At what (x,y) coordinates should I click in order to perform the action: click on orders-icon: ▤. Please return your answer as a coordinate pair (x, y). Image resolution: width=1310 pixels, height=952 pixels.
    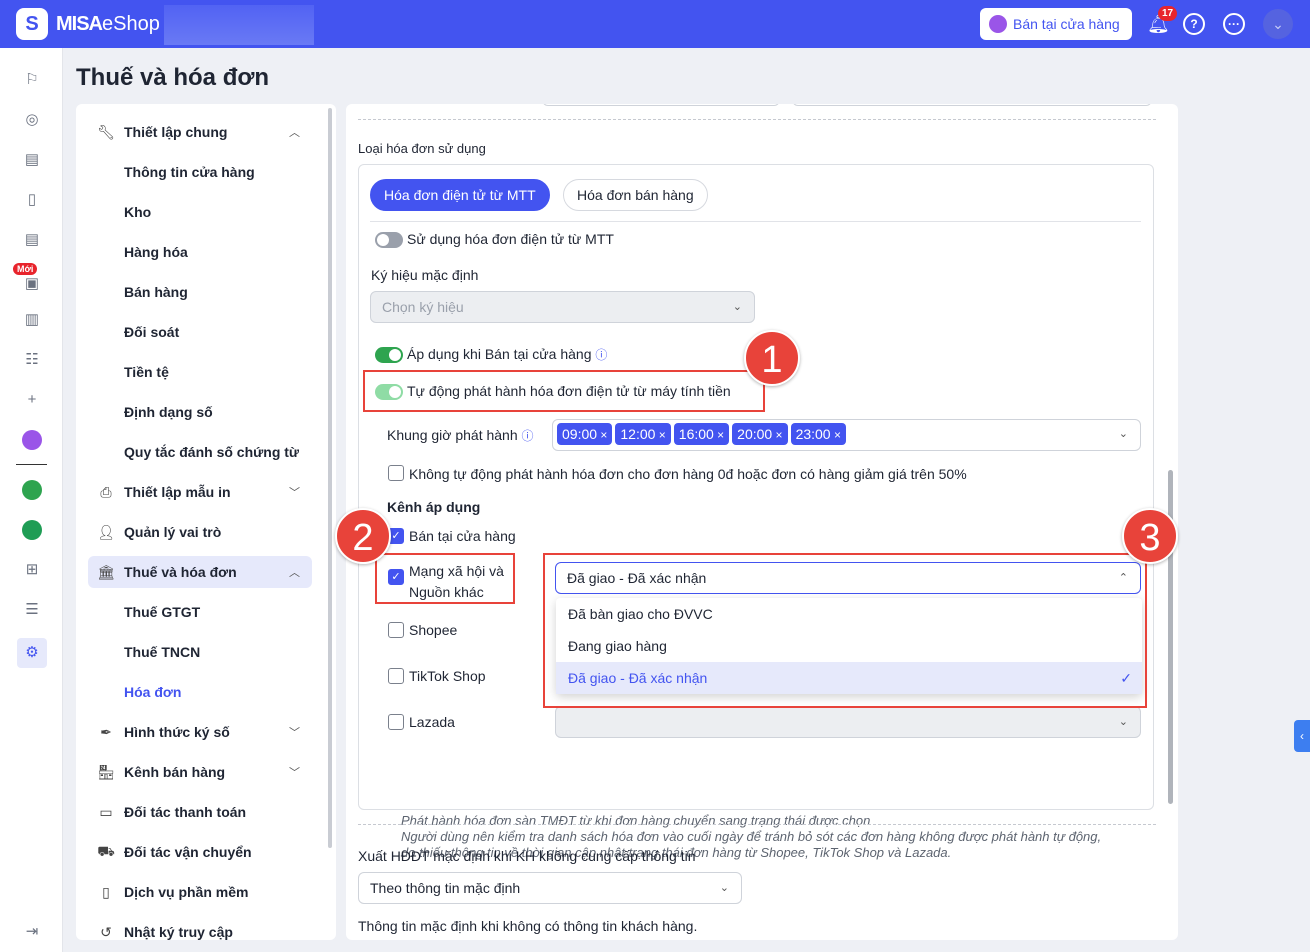
    Looking at the image, I should click on (32, 160).